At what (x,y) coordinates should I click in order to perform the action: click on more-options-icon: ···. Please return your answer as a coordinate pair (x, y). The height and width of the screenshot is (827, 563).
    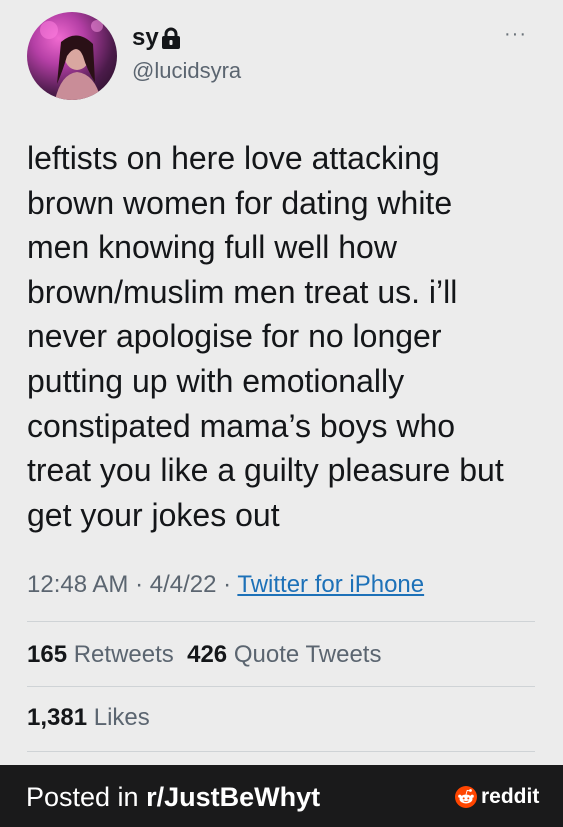
    Looking at the image, I should click on (519, 34).